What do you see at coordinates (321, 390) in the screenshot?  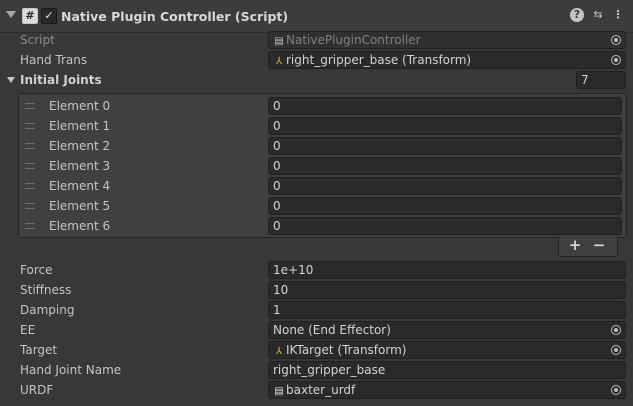 I see `urdf-value: baxter_urdf` at bounding box center [321, 390].